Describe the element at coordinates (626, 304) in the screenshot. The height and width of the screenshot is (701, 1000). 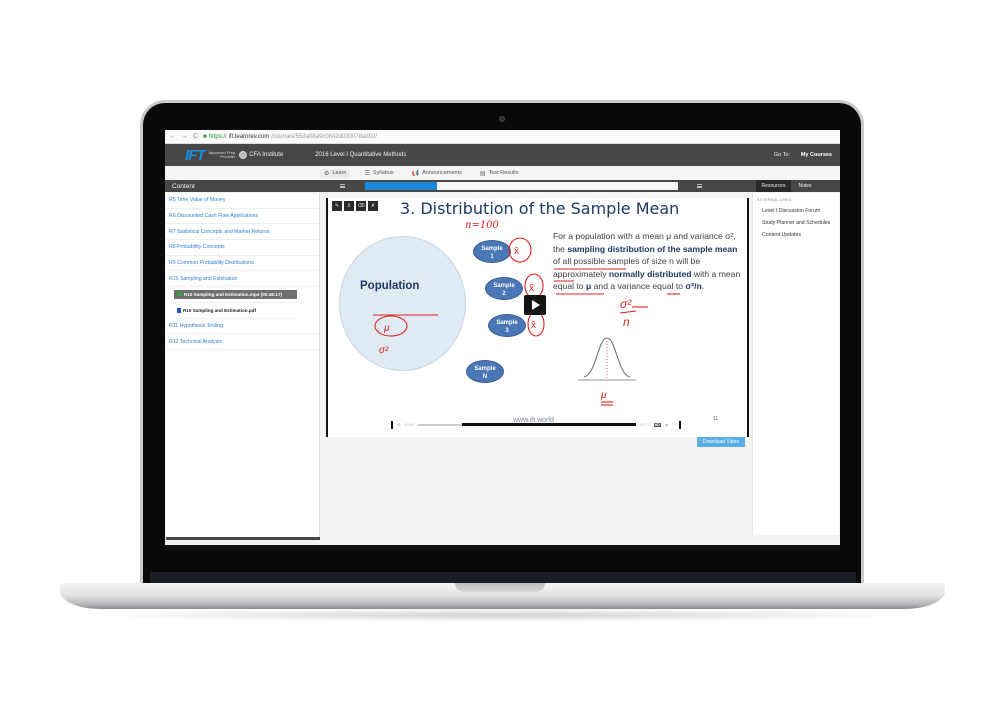
I see `sigma-sq-mark: σ²` at that location.